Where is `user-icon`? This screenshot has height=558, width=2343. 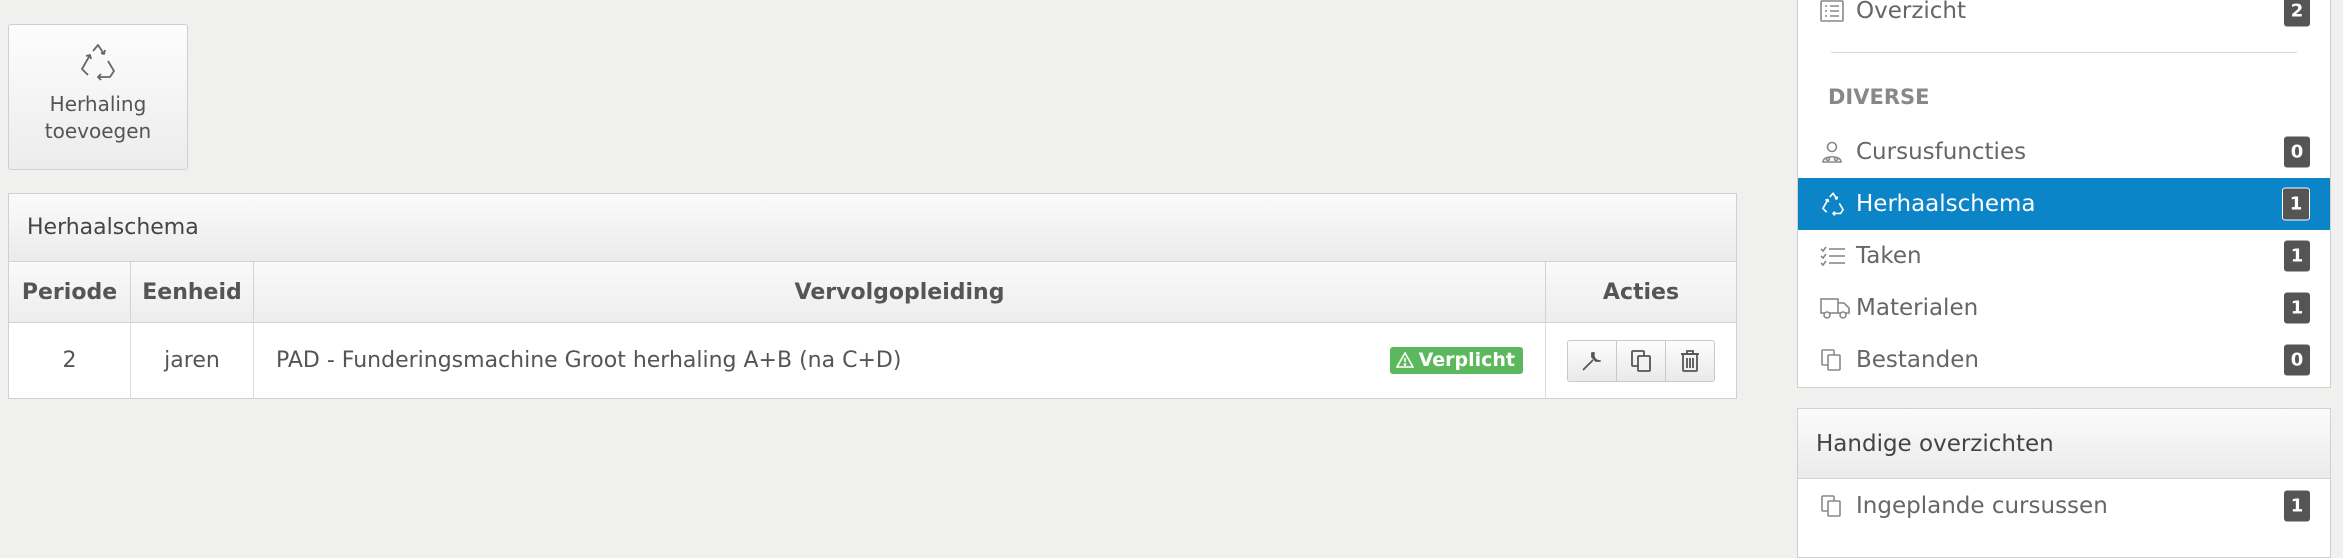
user-icon is located at coordinates (1835, 152).